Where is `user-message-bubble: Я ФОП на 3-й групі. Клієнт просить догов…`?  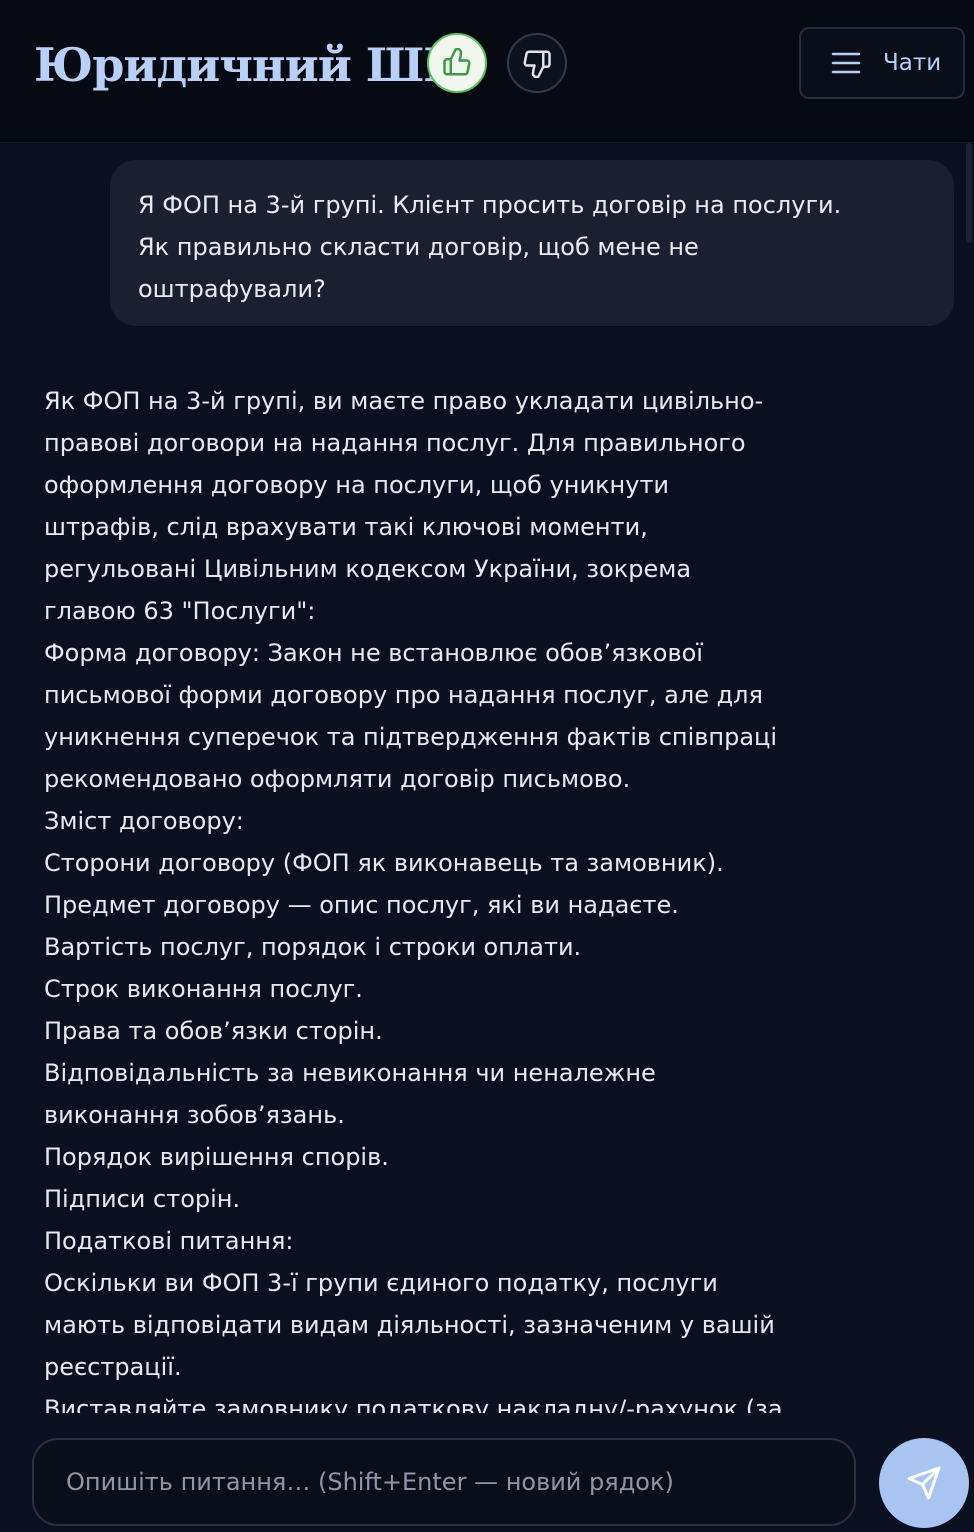
user-message-bubble: Я ФОП на 3-й групі. Клієнт просить догов… is located at coordinates (532, 243).